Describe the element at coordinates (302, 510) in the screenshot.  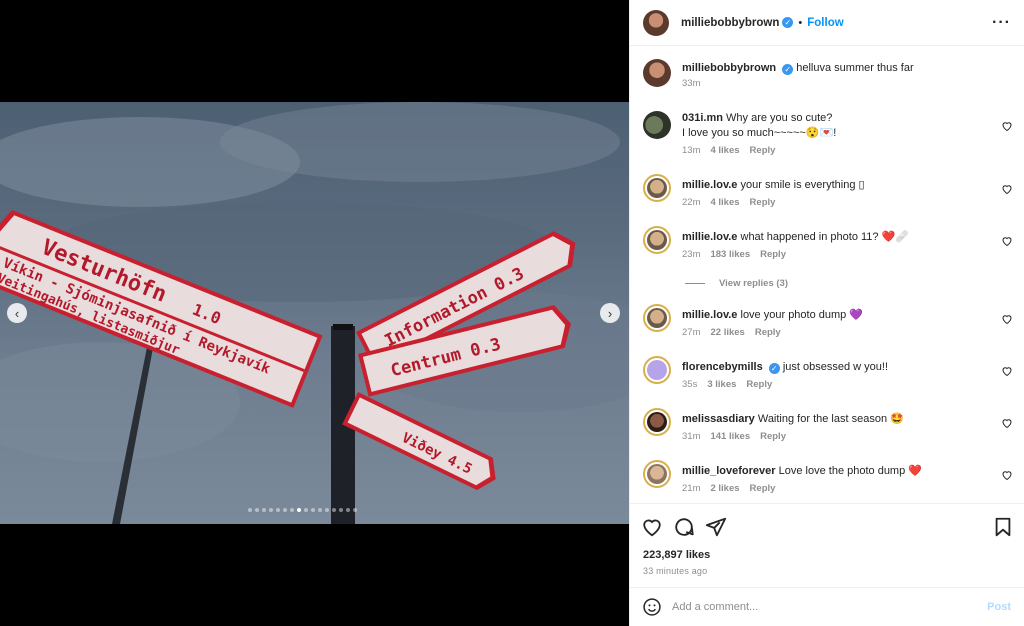
I see `carousel-indicator` at that location.